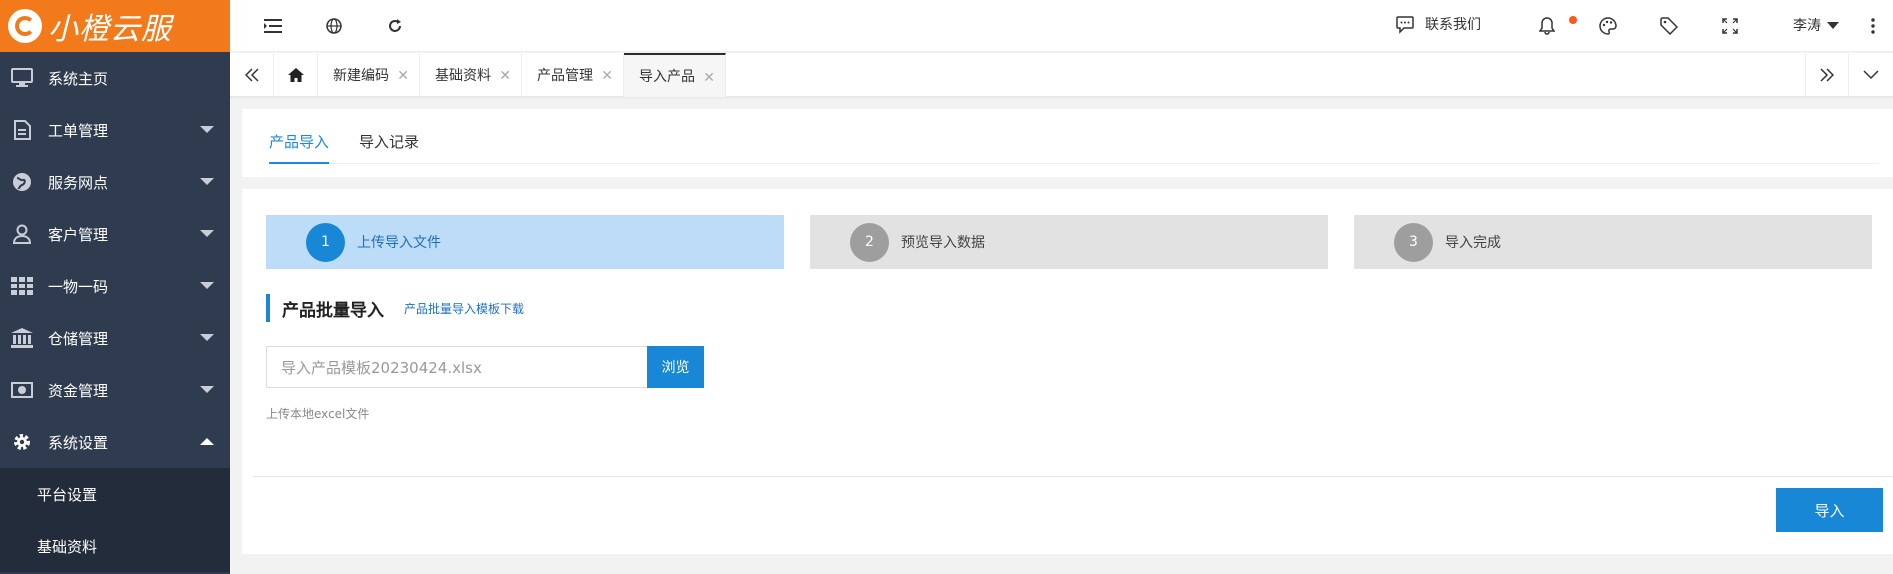 This screenshot has width=1893, height=574. What do you see at coordinates (115, 234) in the screenshot?
I see `sidebar-item-customers: 客户管理` at bounding box center [115, 234].